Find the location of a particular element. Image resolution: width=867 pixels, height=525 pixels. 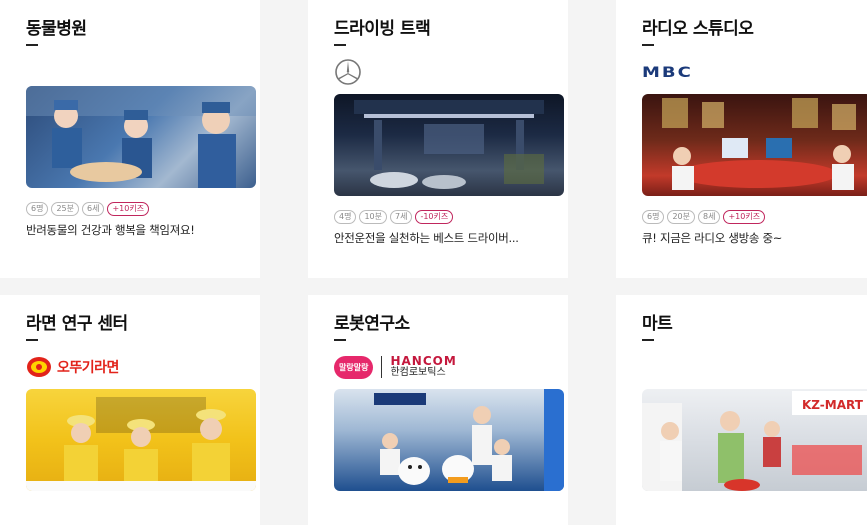

logo-separator is located at coordinates (382, 367).